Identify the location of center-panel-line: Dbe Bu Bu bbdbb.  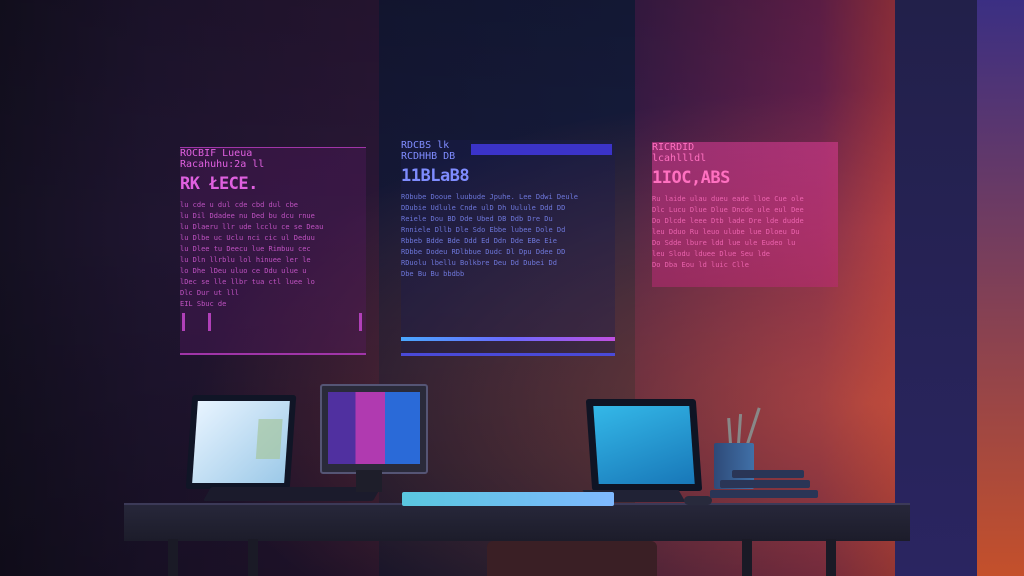
(433, 274).